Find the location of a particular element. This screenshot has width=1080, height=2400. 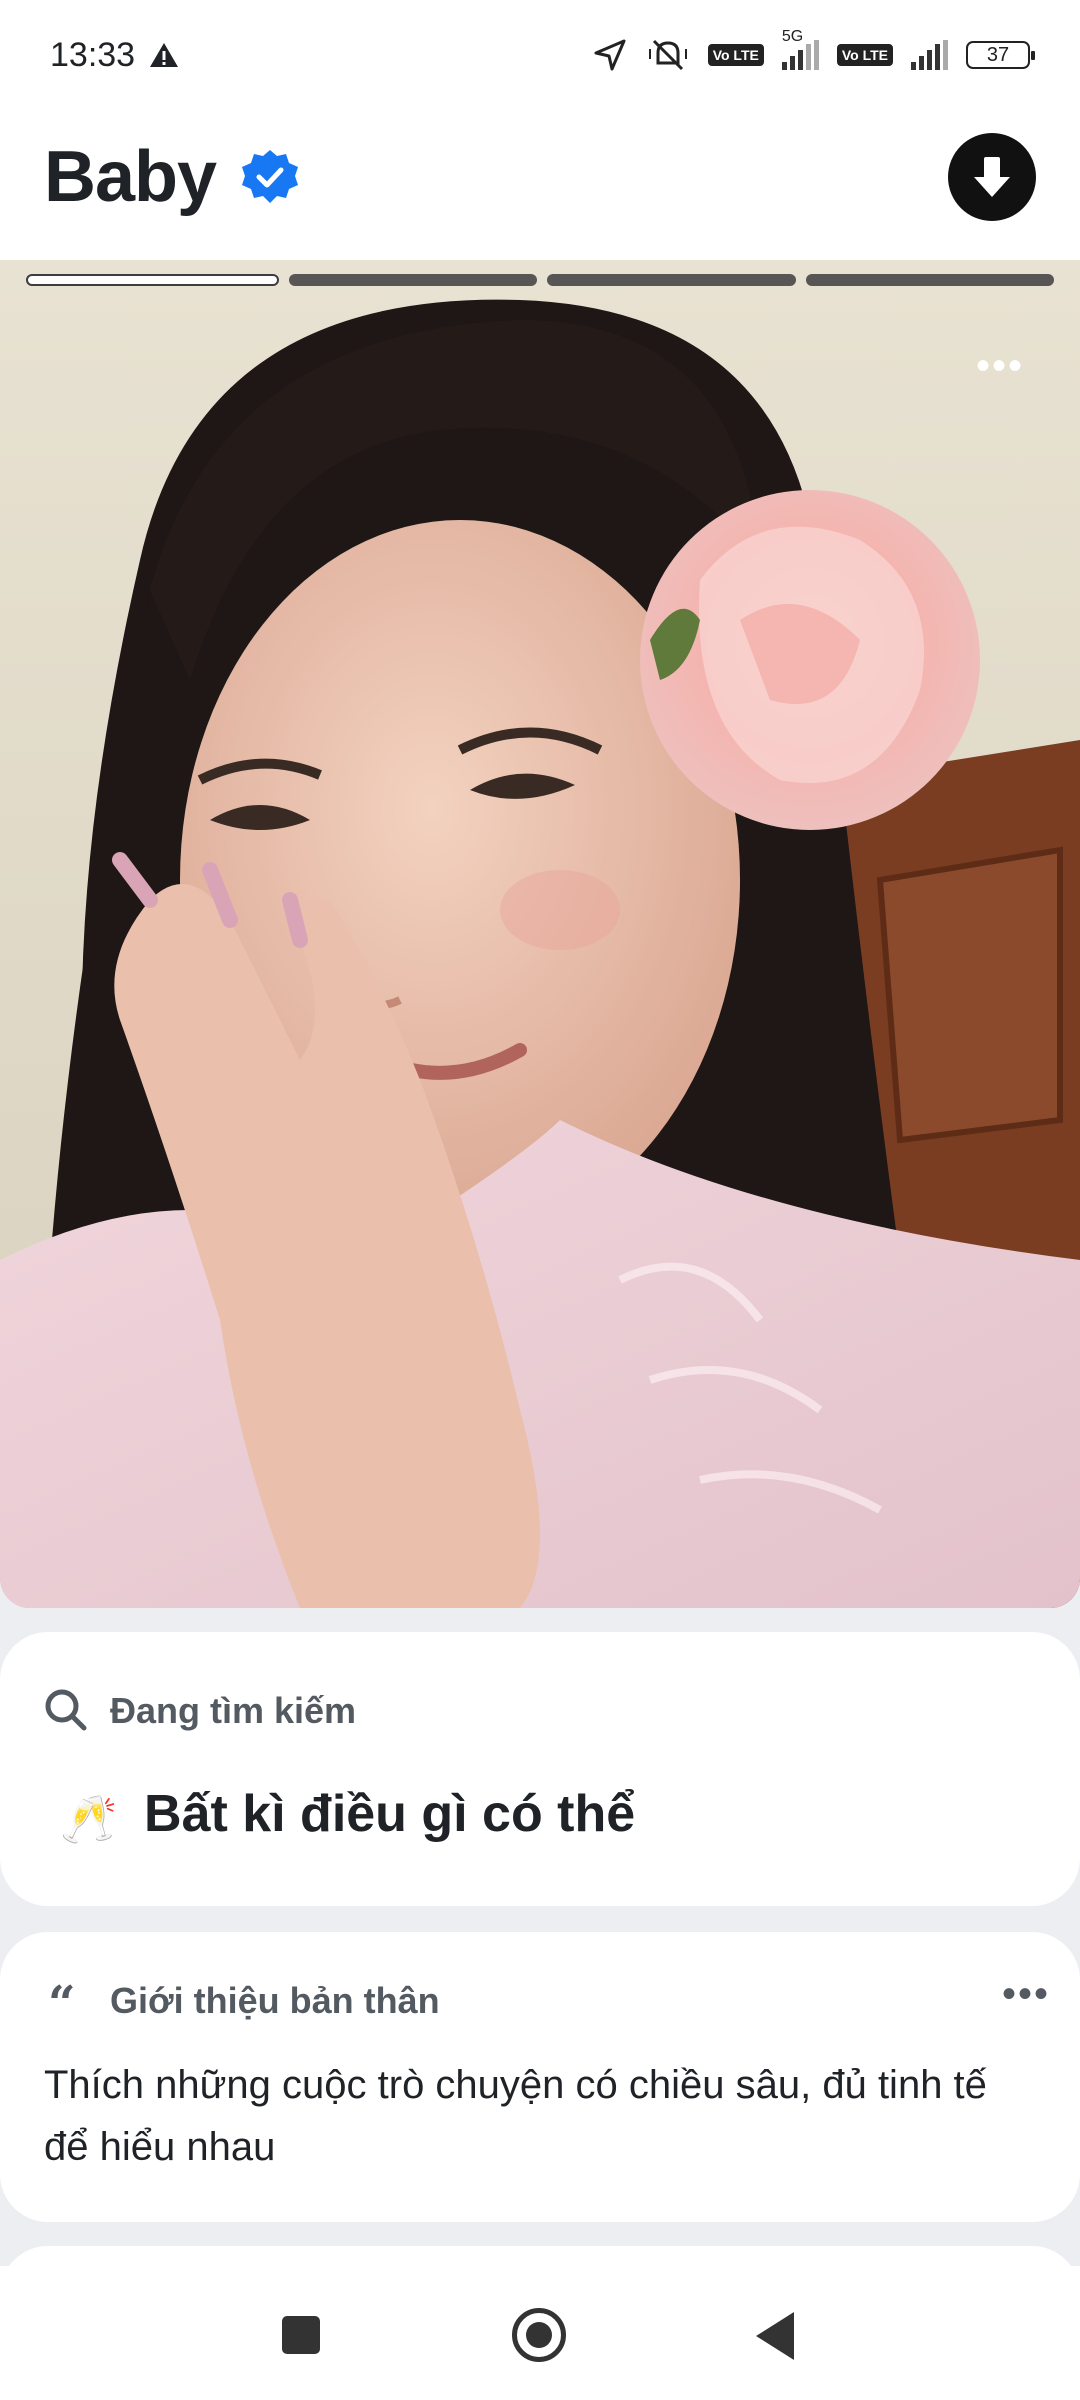

status-right: Vo LTE 5G Vo LTE 37 is located at coordinates (813, 50).